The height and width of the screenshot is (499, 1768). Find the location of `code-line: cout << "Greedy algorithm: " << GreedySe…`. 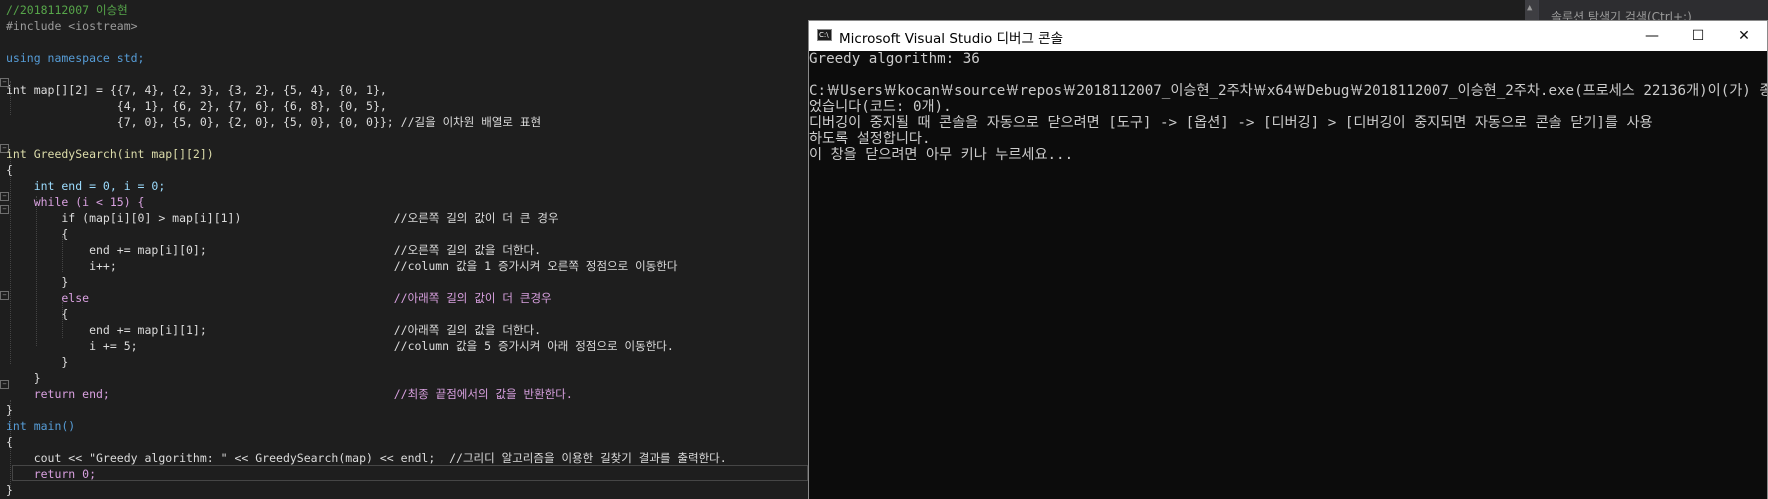

code-line: cout << "Greedy algorithm: " << GreedySe… is located at coordinates (366, 458).